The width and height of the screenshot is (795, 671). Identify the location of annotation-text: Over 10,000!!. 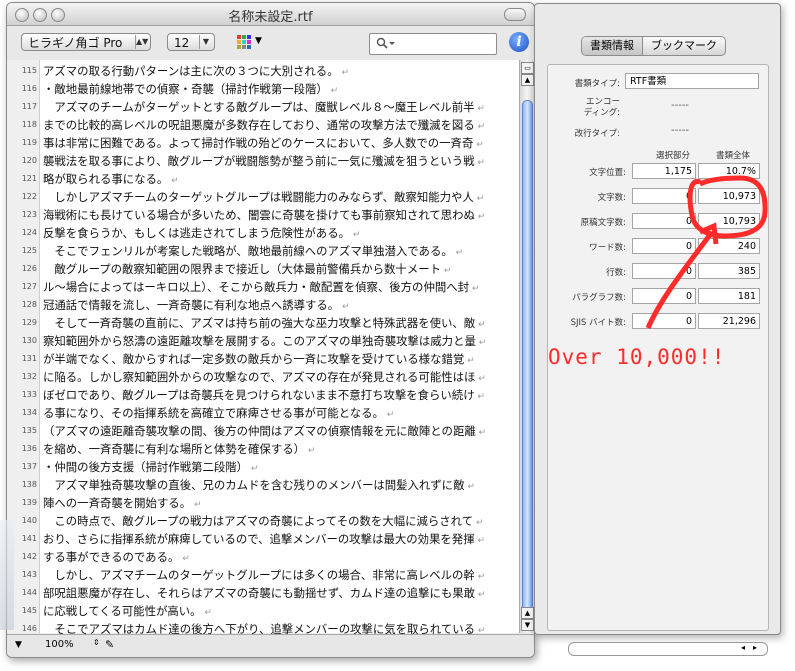
(637, 357).